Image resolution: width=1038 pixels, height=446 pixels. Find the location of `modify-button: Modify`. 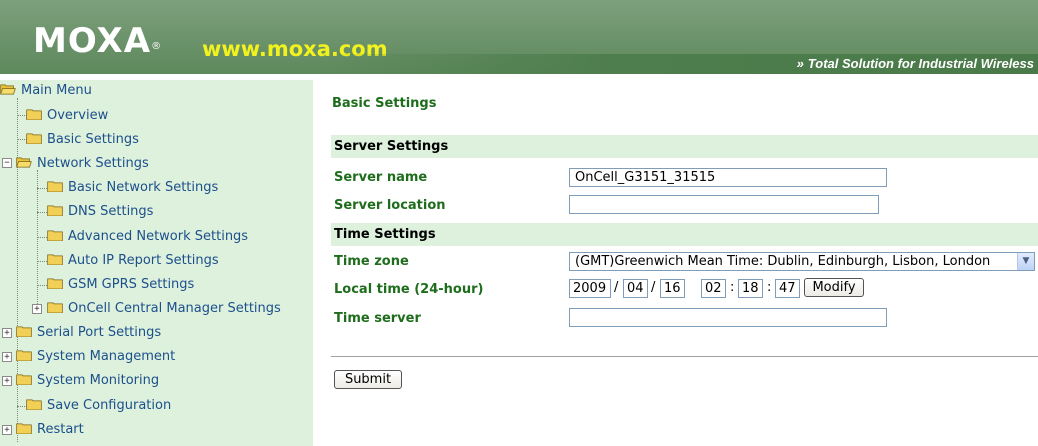

modify-button: Modify is located at coordinates (834, 287).